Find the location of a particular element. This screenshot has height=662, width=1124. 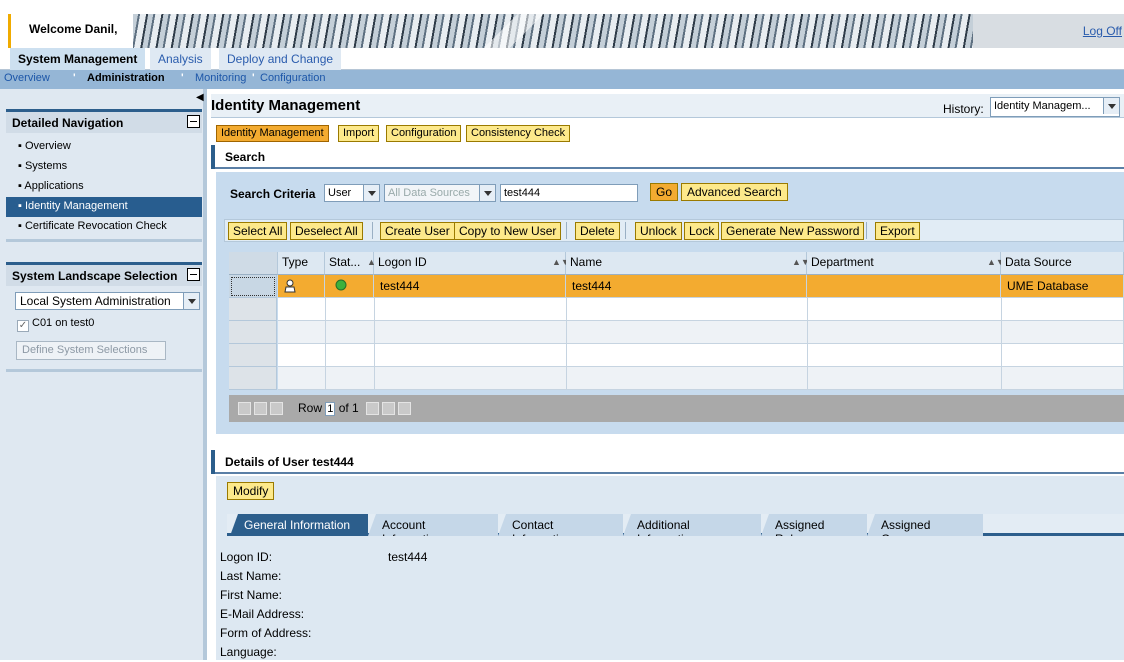

row-number-input: 1 is located at coordinates (330, 408).